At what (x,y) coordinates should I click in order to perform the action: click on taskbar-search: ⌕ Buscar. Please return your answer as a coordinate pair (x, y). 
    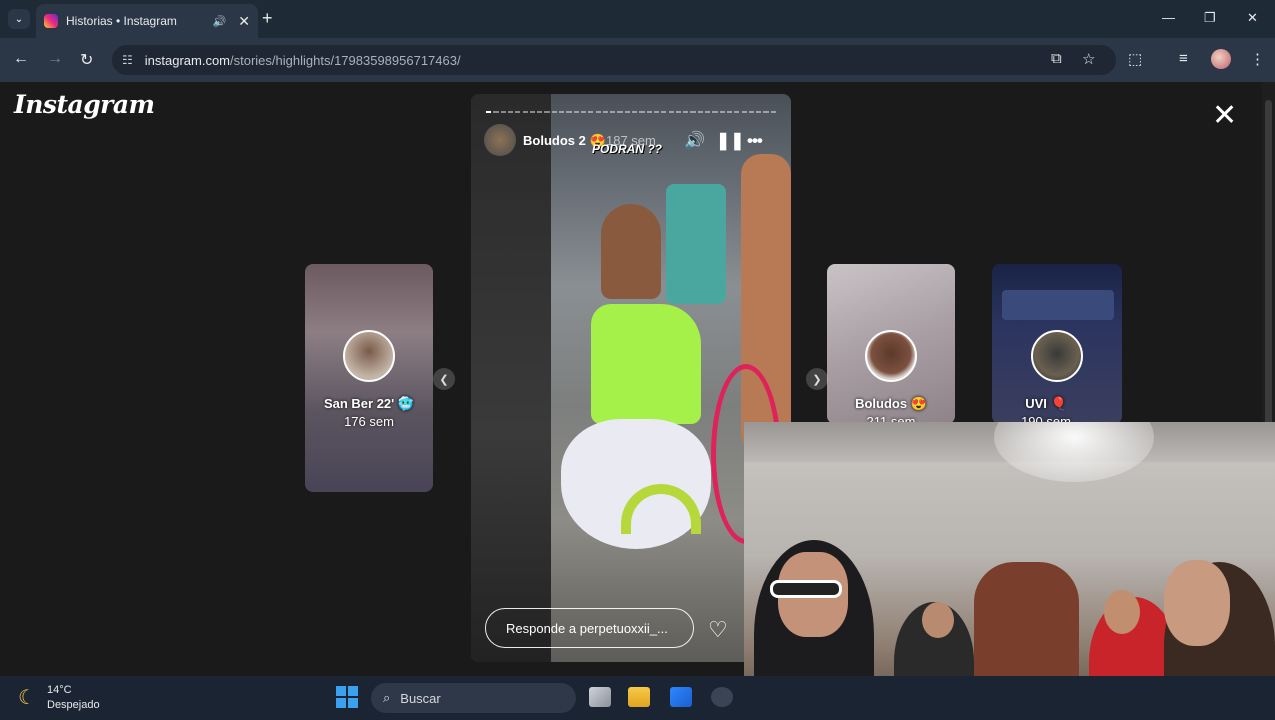
    Looking at the image, I should click on (473, 698).